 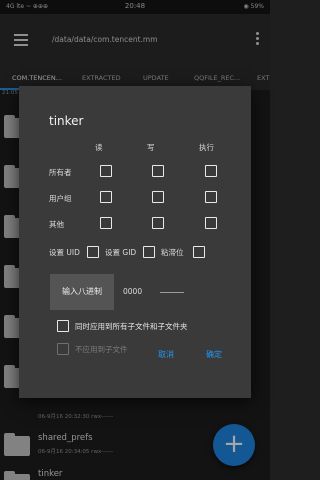 I want to click on group-read-checkbox, so click(x=106, y=197).